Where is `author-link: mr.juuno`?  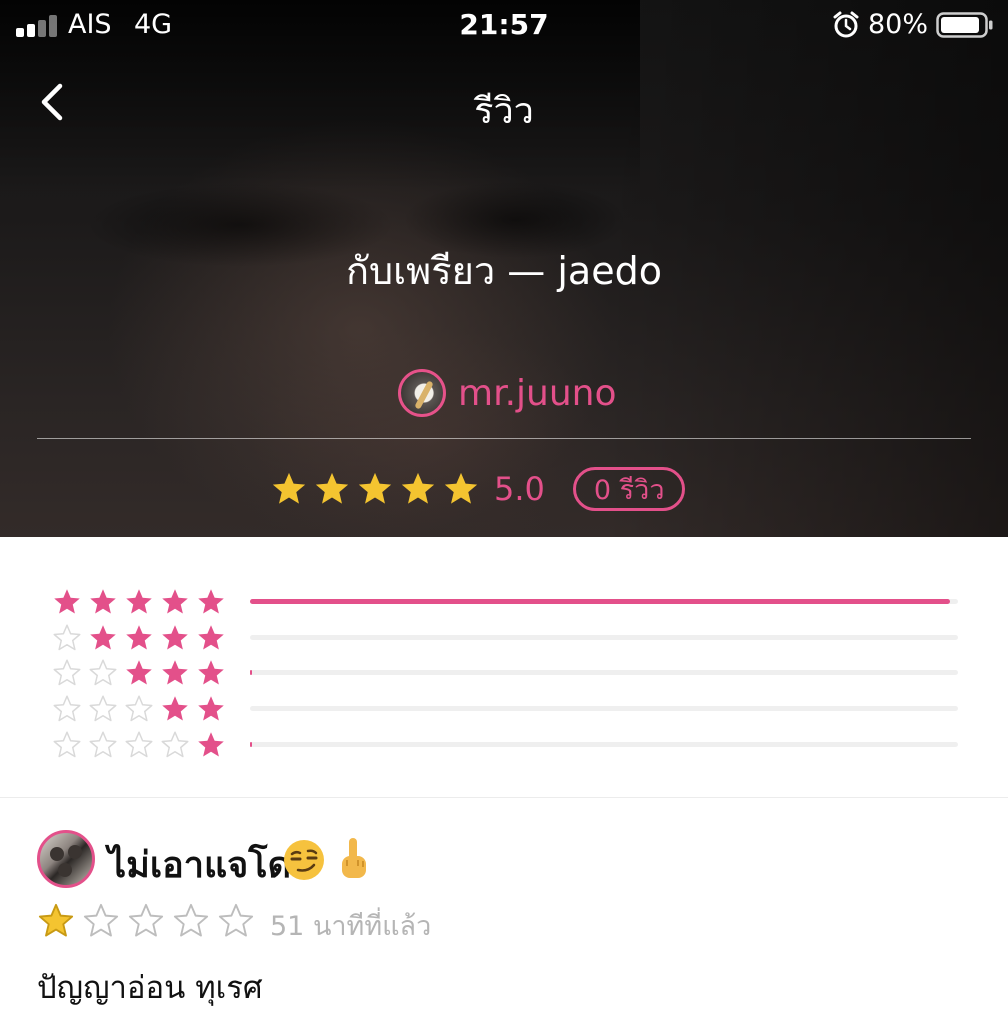 author-link: mr.juuno is located at coordinates (507, 393).